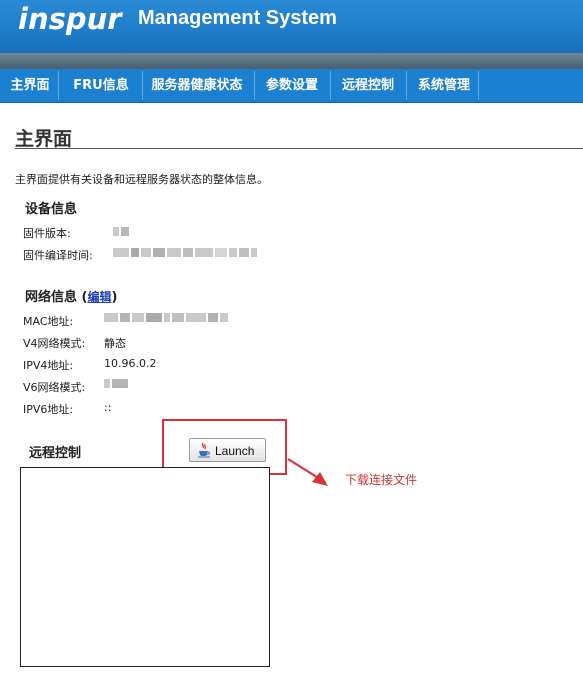 The image size is (583, 688). Describe the element at coordinates (101, 85) in the screenshot. I see `nav-item-fru: FRU信息` at that location.